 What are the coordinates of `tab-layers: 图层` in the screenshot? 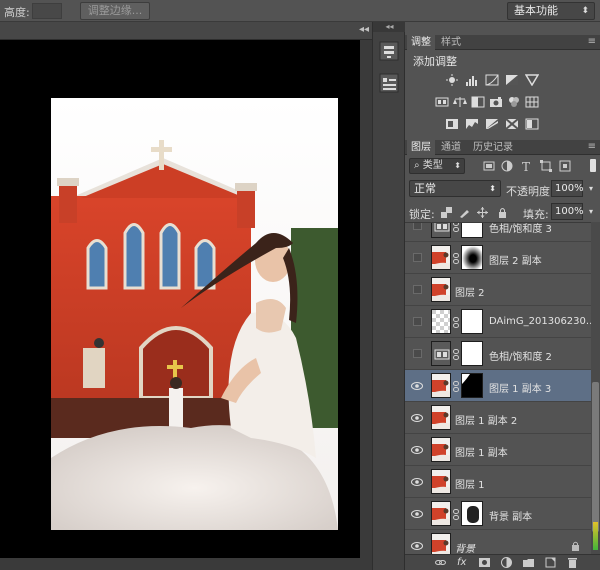 It's located at (421, 147).